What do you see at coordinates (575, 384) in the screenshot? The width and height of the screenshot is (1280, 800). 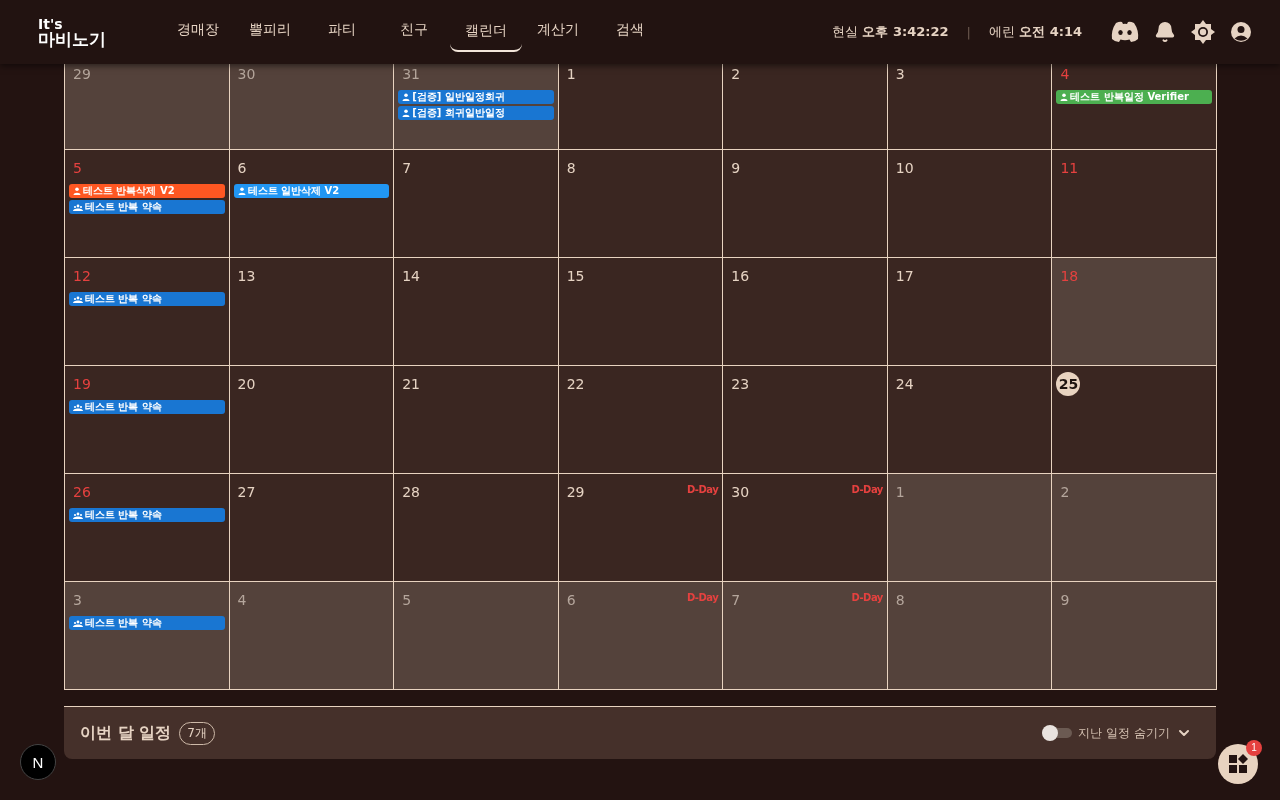 I see `date-number: 22` at bounding box center [575, 384].